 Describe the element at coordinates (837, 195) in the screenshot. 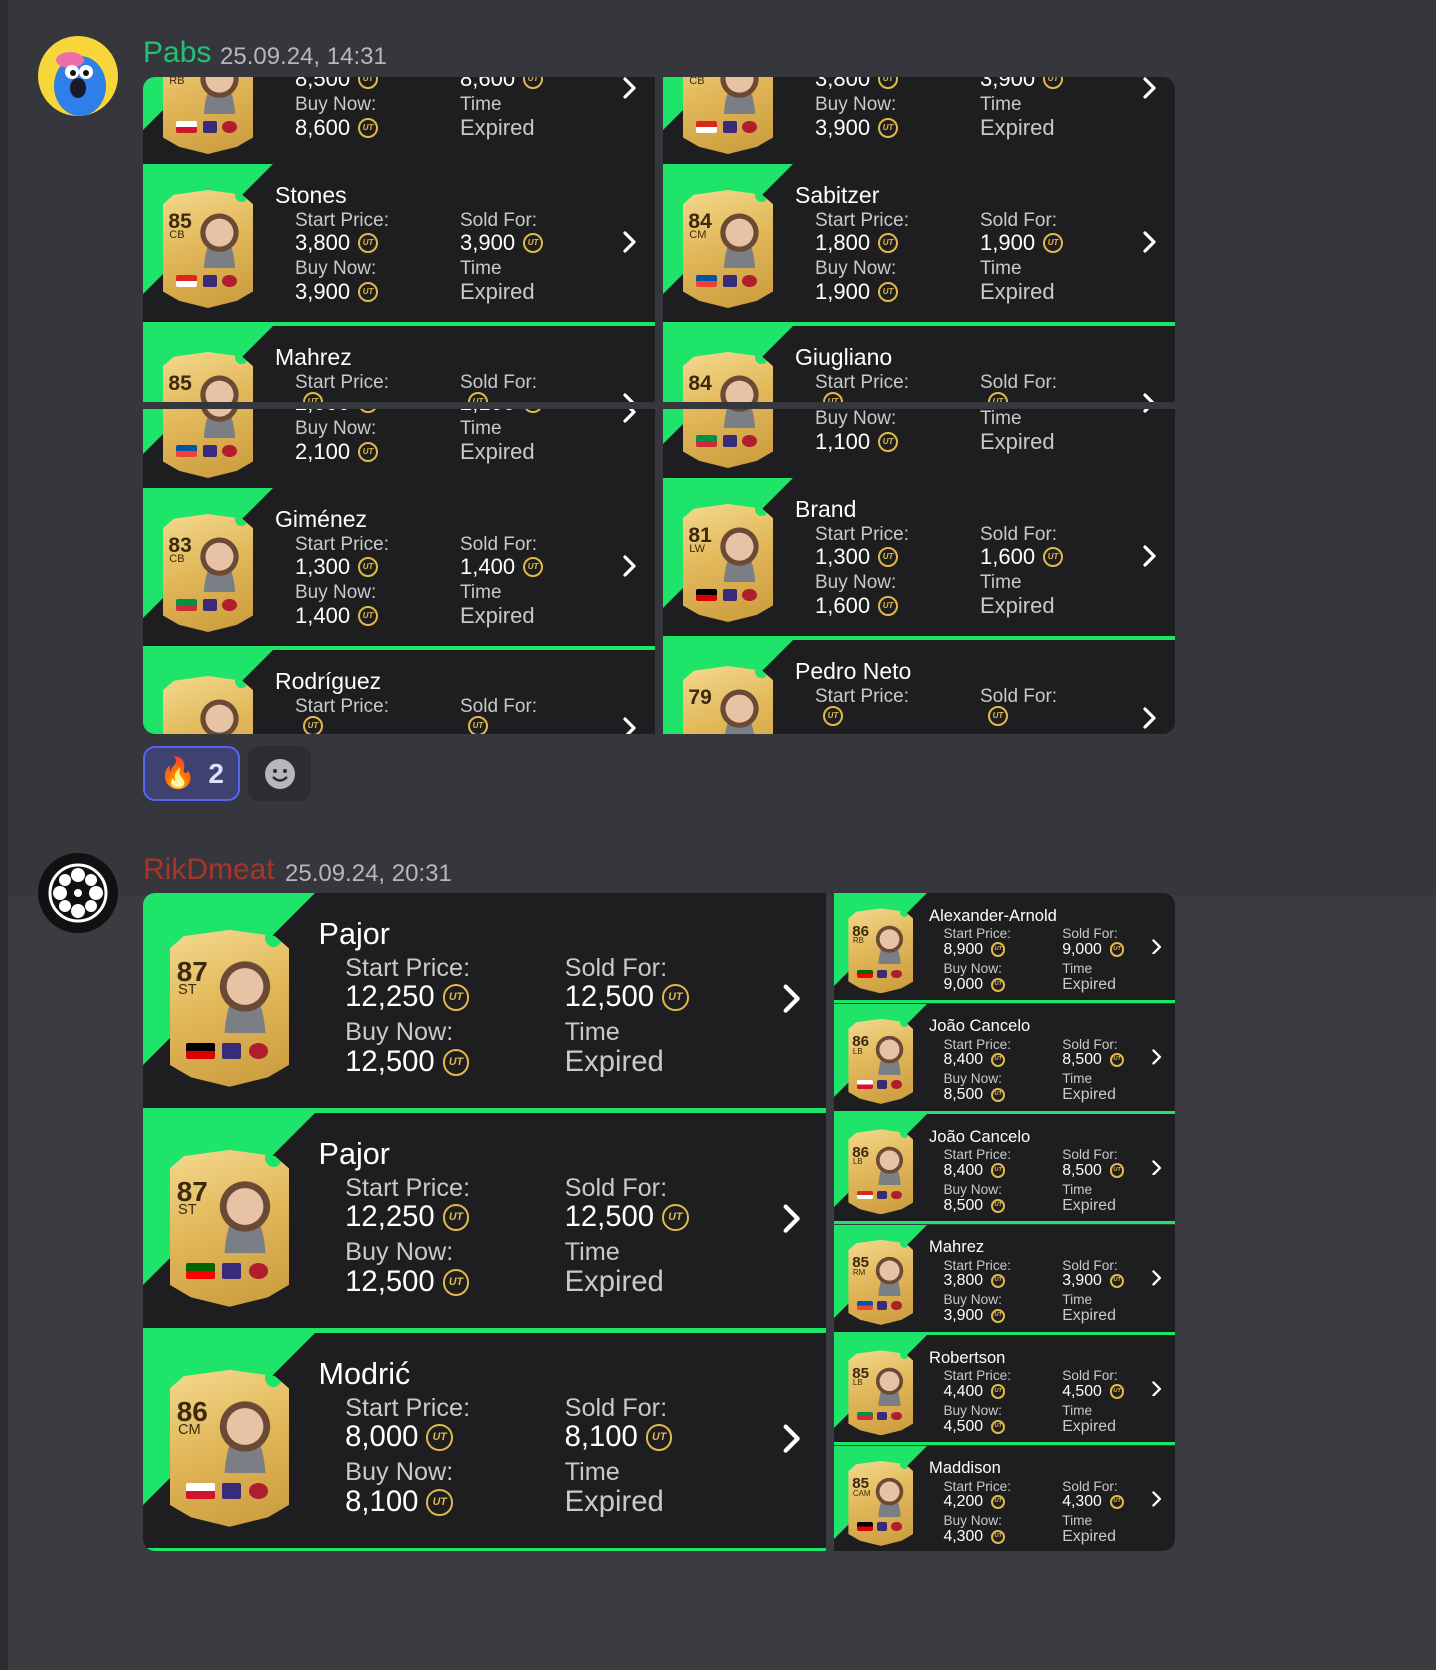

I see `player-name: Sabitzer` at that location.